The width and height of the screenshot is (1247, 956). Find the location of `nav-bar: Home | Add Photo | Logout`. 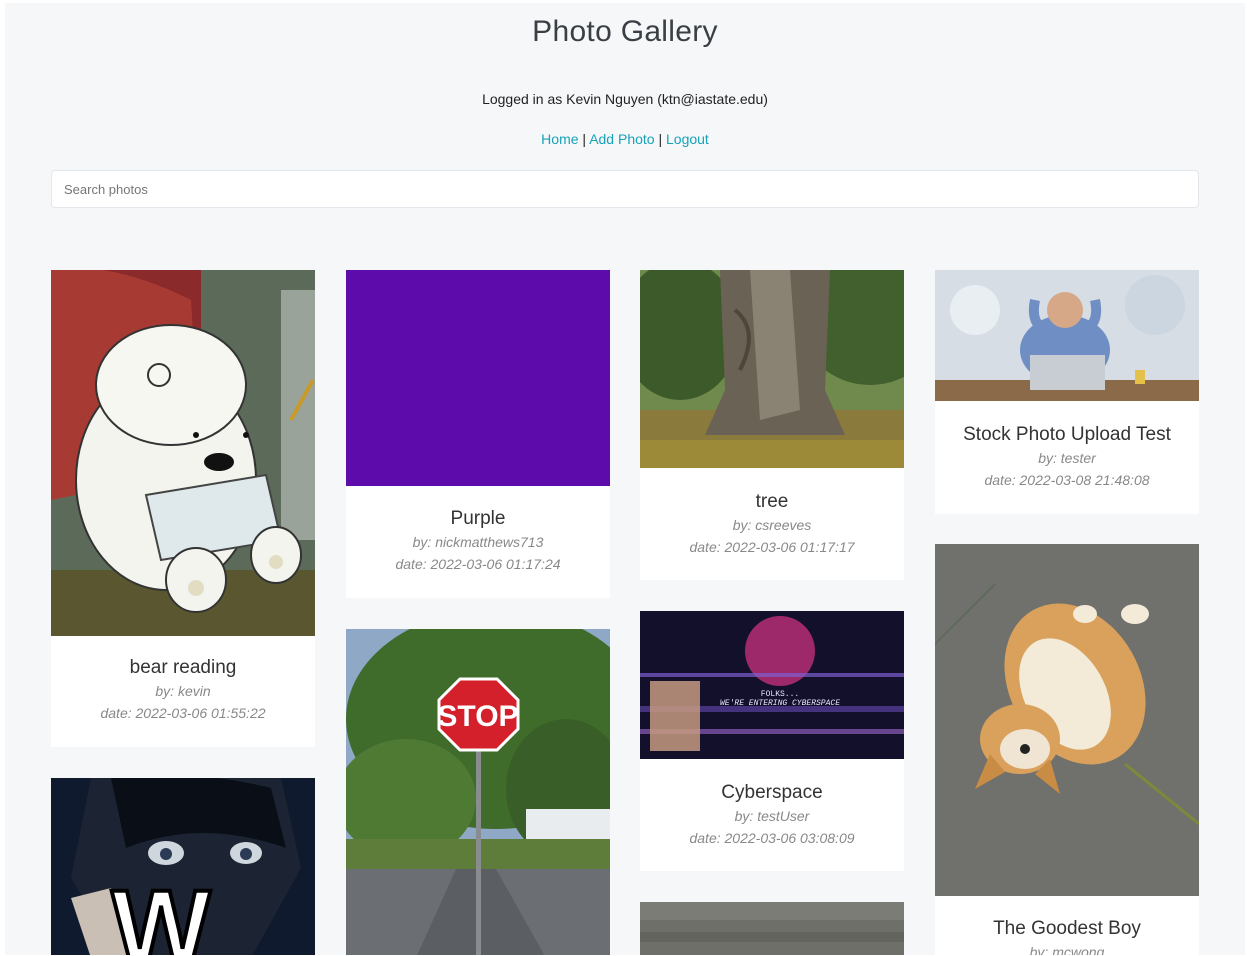

nav-bar: Home | Add Photo | Logout is located at coordinates (625, 139).